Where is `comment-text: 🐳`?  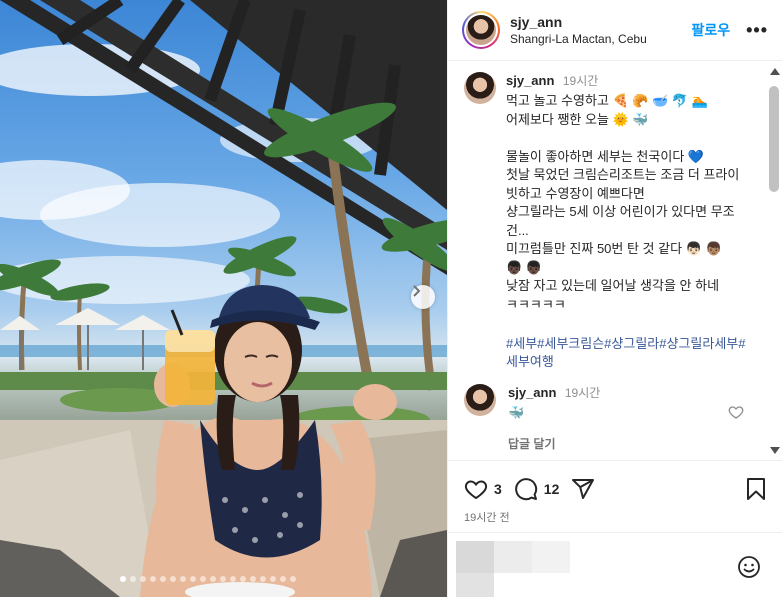
comment-text: 🐳 is located at coordinates (516, 412).